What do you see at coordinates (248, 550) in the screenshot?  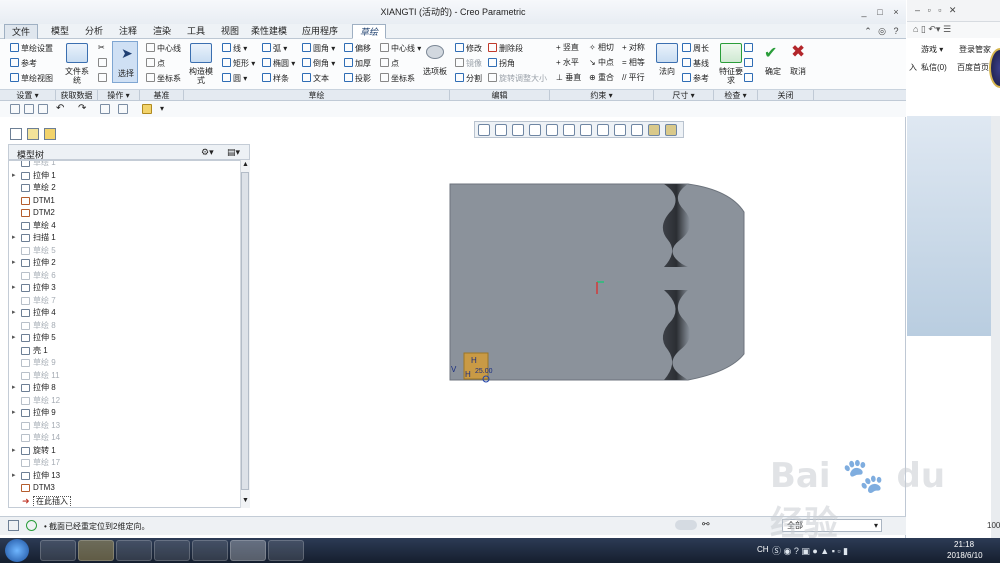 I see `taskbar-creo` at bounding box center [248, 550].